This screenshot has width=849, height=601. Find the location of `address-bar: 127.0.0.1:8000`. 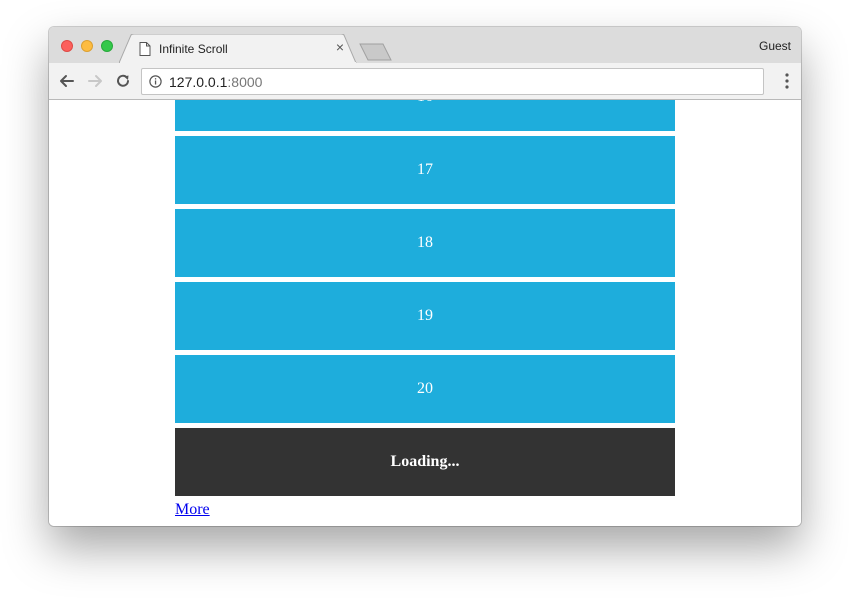

address-bar: 127.0.0.1:8000 is located at coordinates (452, 81).